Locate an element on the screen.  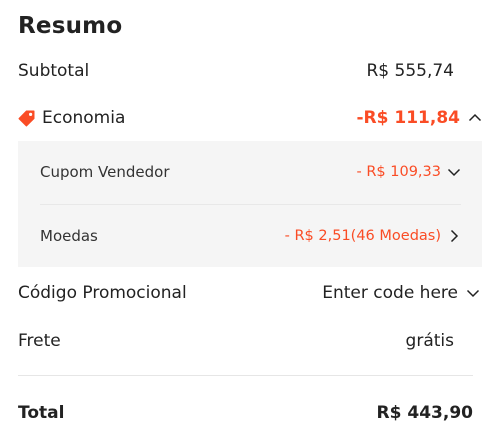
economia-label: Economia is located at coordinates (84, 118).